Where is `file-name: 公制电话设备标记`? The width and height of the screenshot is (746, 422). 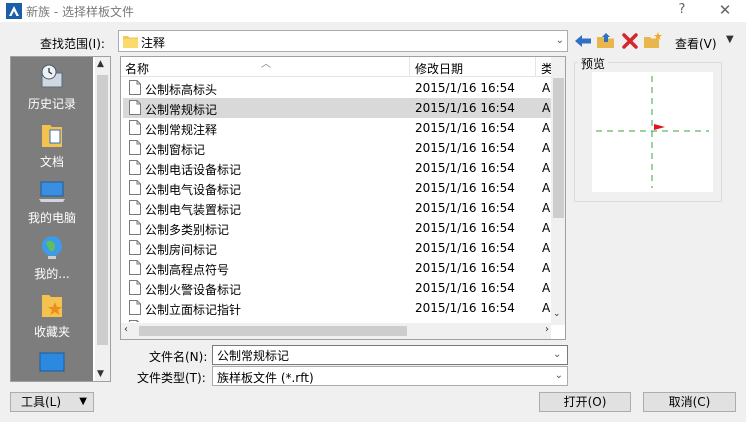 file-name: 公制电话设备标记 is located at coordinates (193, 170).